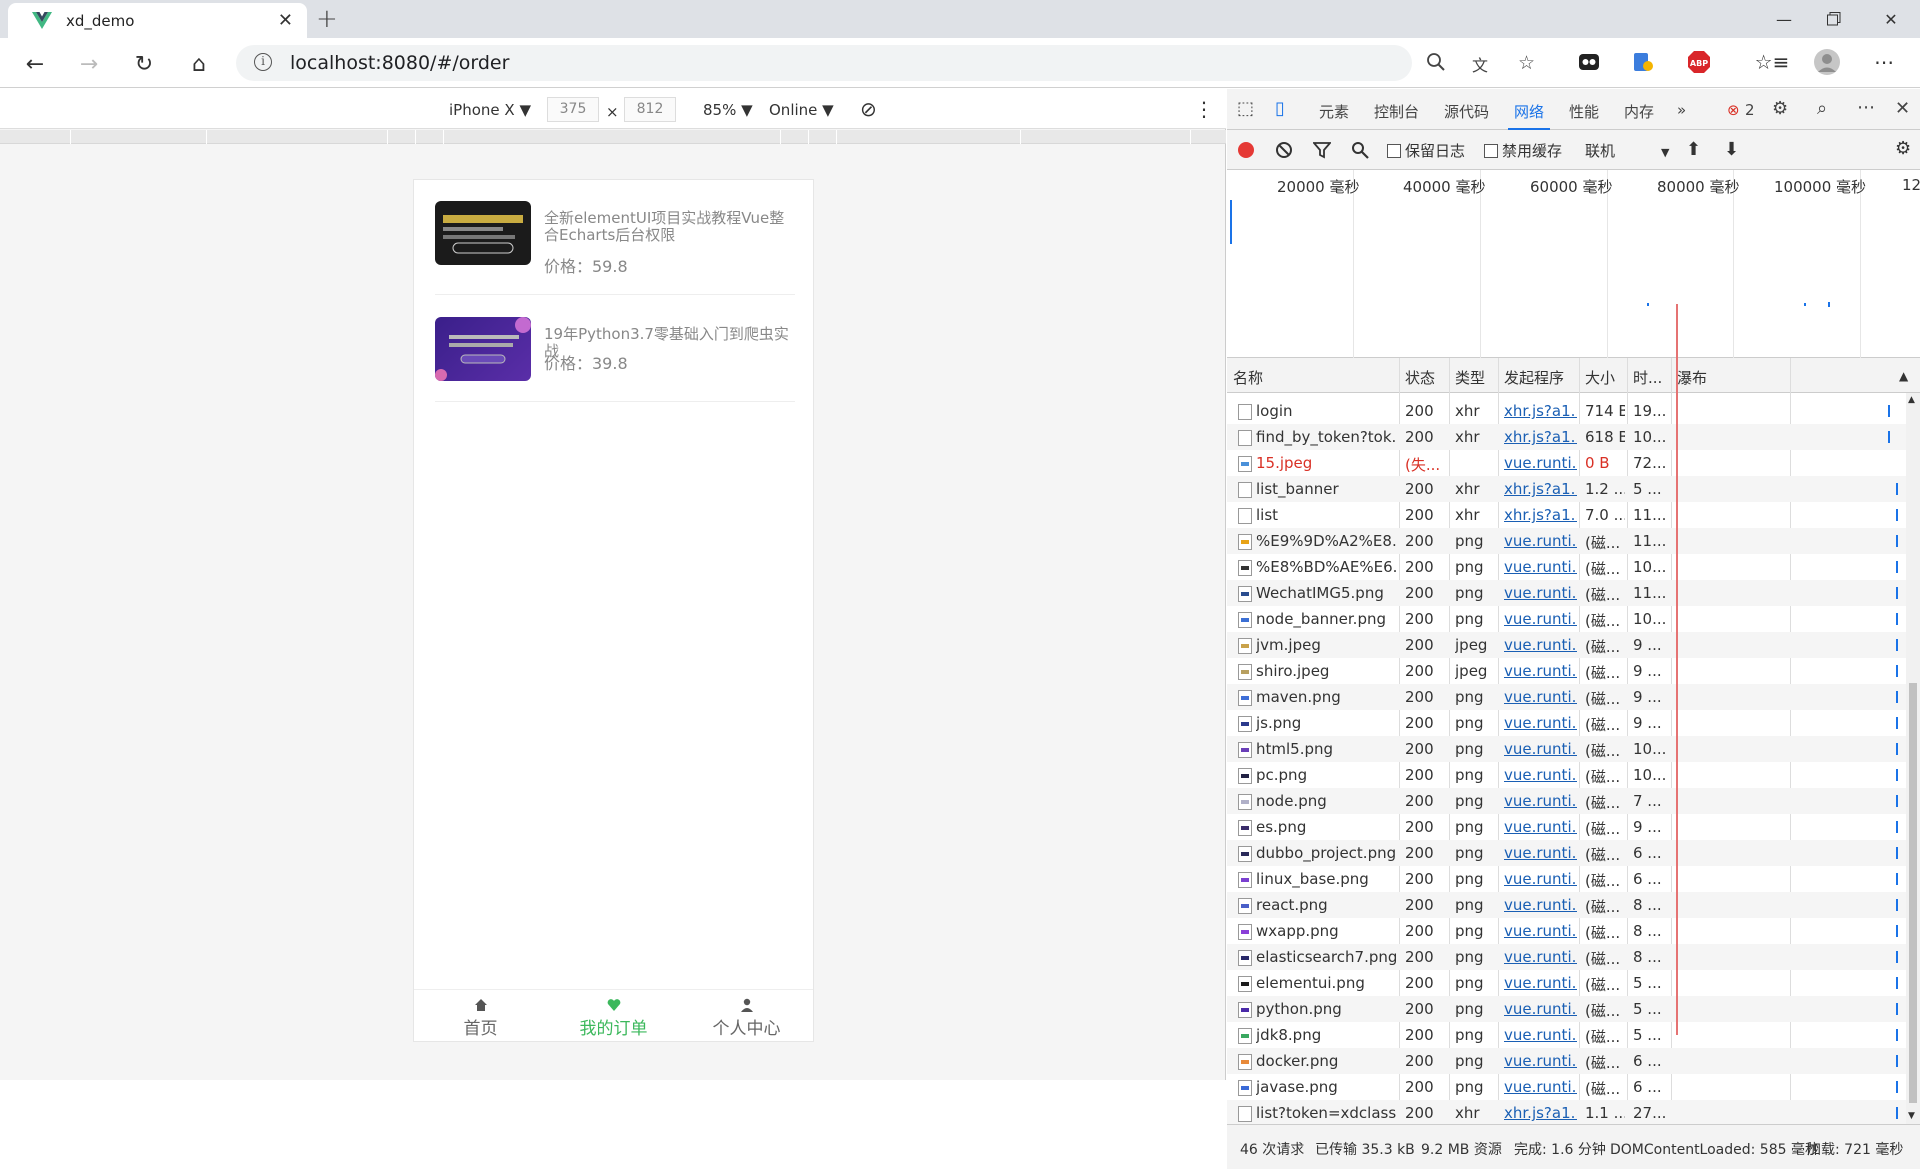 Image resolution: width=1920 pixels, height=1169 pixels. Describe the element at coordinates (1246, 152) in the screenshot. I see `record-icon` at that location.